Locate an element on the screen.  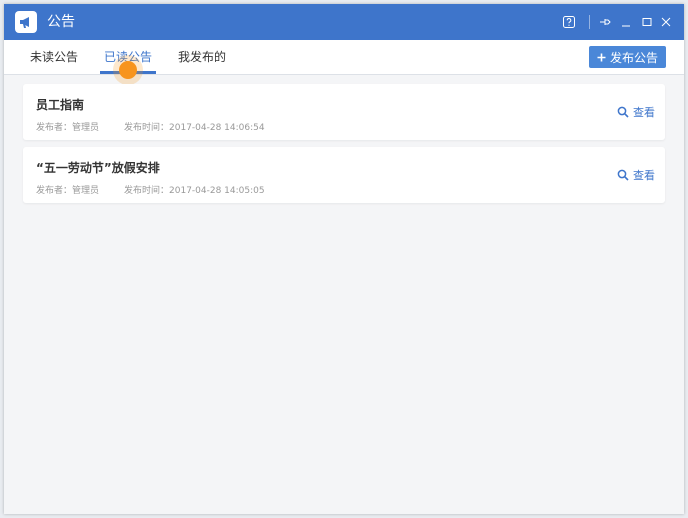
pin-icon is located at coordinates (605, 22).